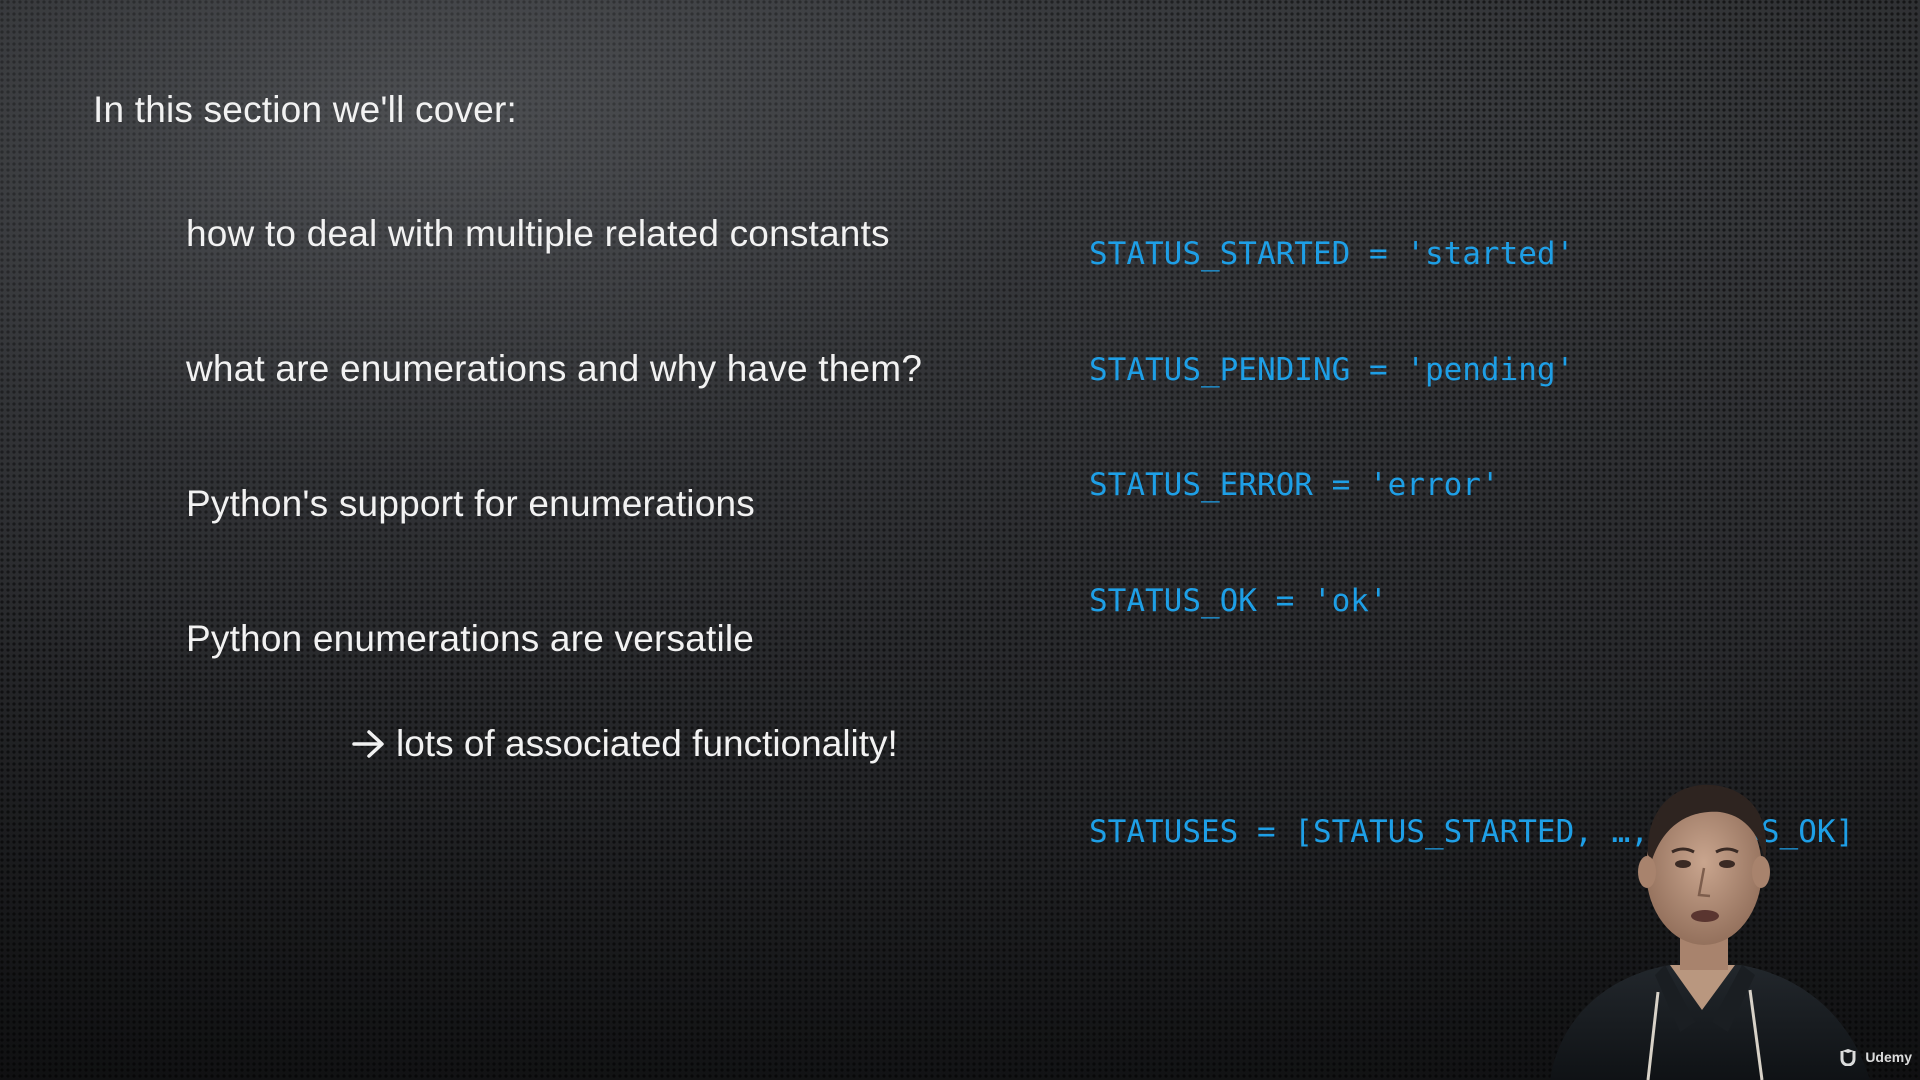 Image resolution: width=1920 pixels, height=1080 pixels. I want to click on slide-heading: In this section we'll cover:, so click(305, 109).